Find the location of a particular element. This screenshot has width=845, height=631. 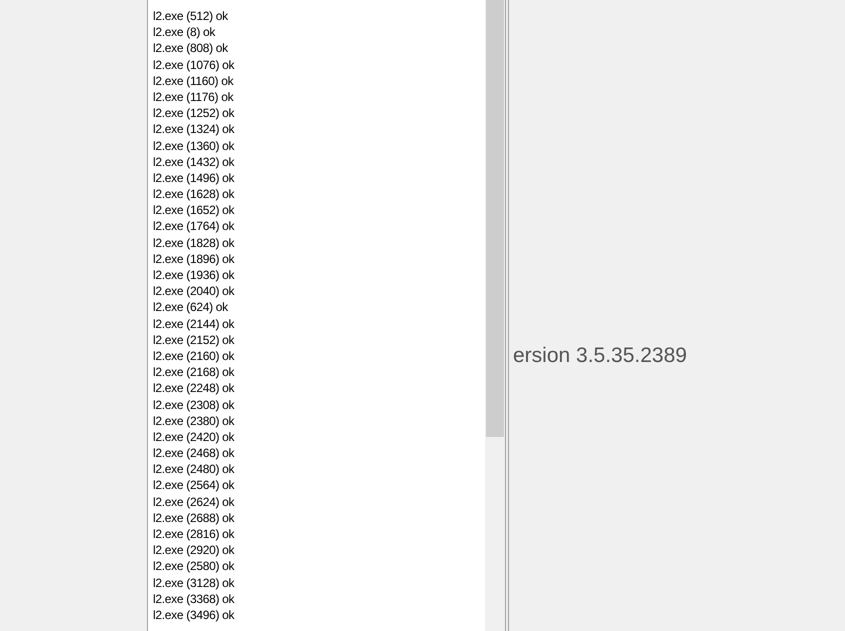

scrollbar-thumb is located at coordinates (495, 218).